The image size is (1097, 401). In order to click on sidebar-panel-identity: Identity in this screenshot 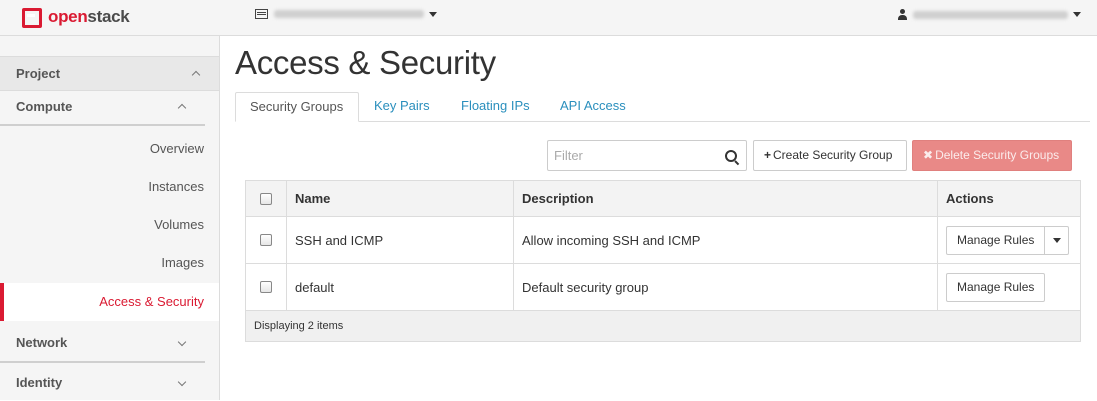, I will do `click(102, 384)`.